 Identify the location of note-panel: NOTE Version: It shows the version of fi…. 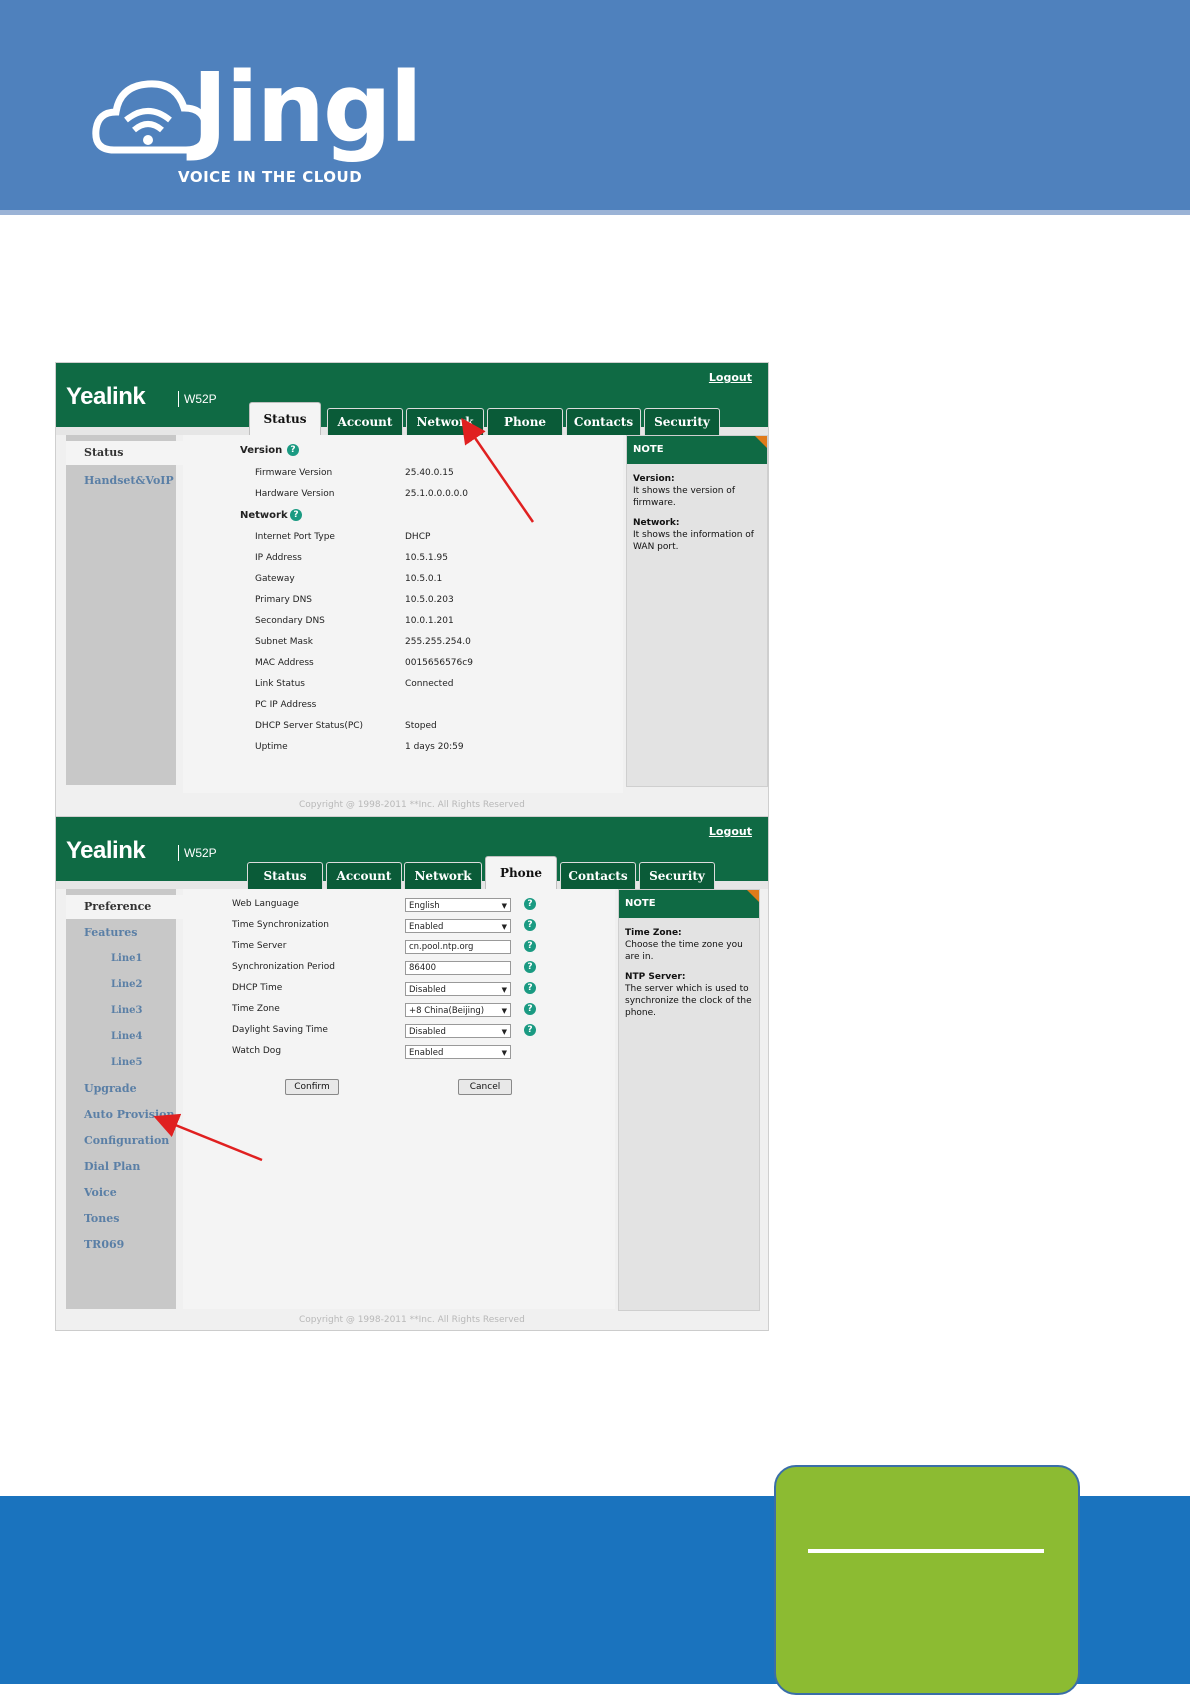
(697, 611).